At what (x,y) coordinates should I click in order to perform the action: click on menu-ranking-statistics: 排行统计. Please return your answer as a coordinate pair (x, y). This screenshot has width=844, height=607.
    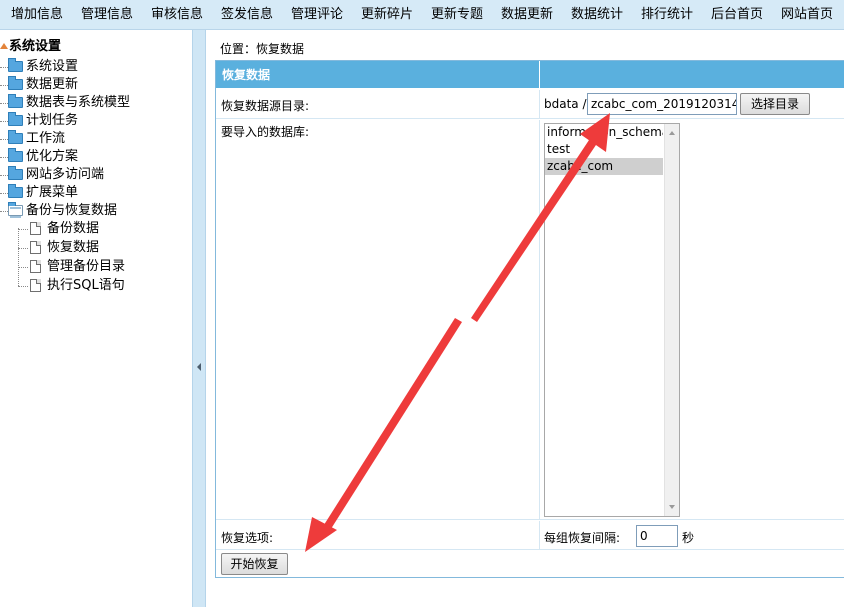
    Looking at the image, I should click on (667, 15).